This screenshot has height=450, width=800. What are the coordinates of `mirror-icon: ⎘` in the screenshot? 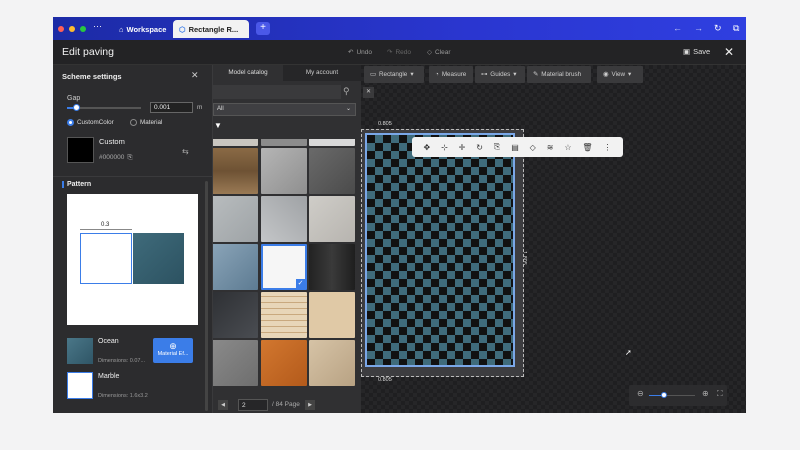 It's located at (497, 147).